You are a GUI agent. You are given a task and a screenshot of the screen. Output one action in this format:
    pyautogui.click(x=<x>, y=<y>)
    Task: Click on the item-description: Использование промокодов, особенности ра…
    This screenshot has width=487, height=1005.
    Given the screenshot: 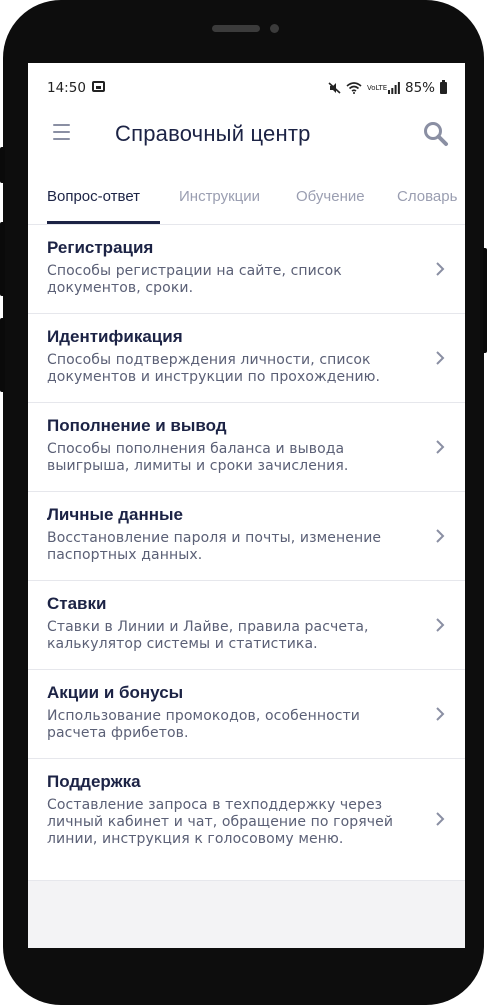 What is the action you would take?
    pyautogui.click(x=203, y=724)
    